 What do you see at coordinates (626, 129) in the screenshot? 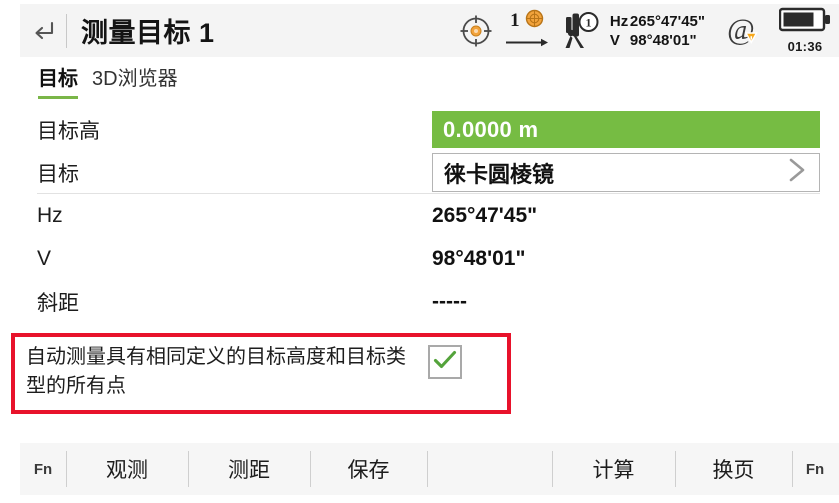
I see `target-height-field: 0.0000 m` at bounding box center [626, 129].